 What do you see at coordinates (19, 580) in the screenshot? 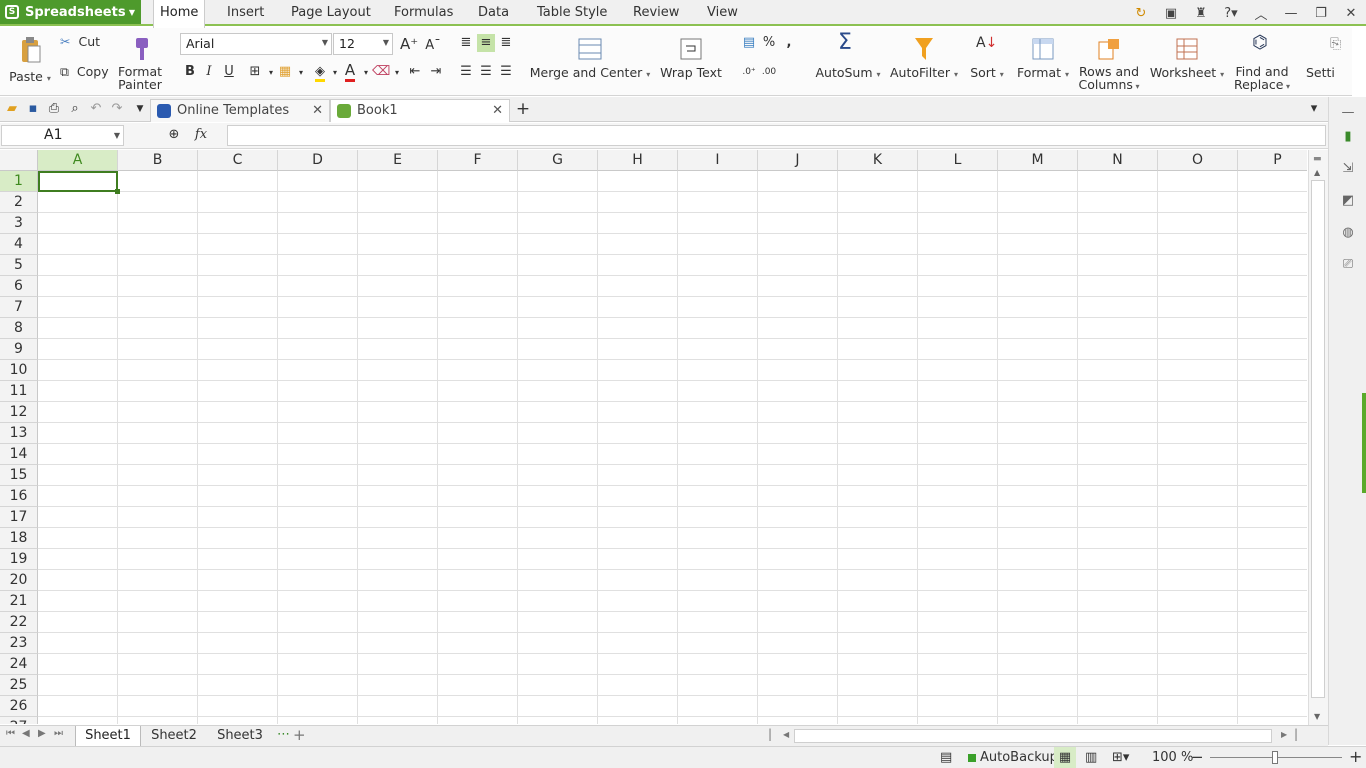
I see `row-header-20: 20` at bounding box center [19, 580].